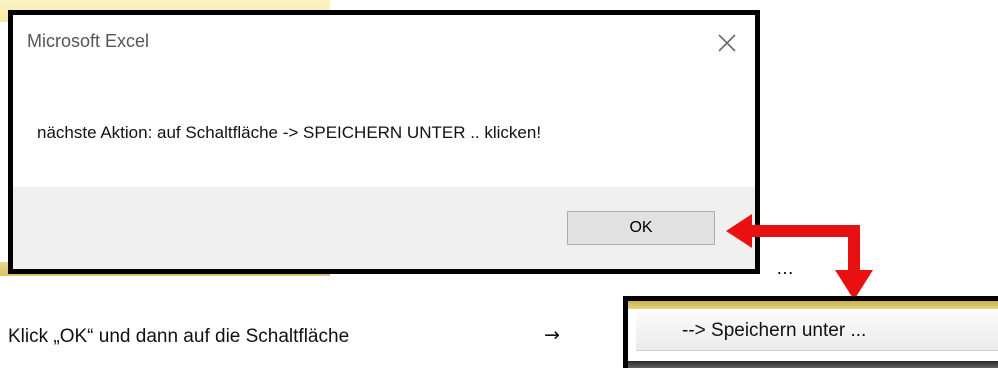 This screenshot has width=998, height=368. What do you see at coordinates (179, 336) in the screenshot?
I see `instruction-text: Klick „OK“ und dann auf die Schaltfläche` at bounding box center [179, 336].